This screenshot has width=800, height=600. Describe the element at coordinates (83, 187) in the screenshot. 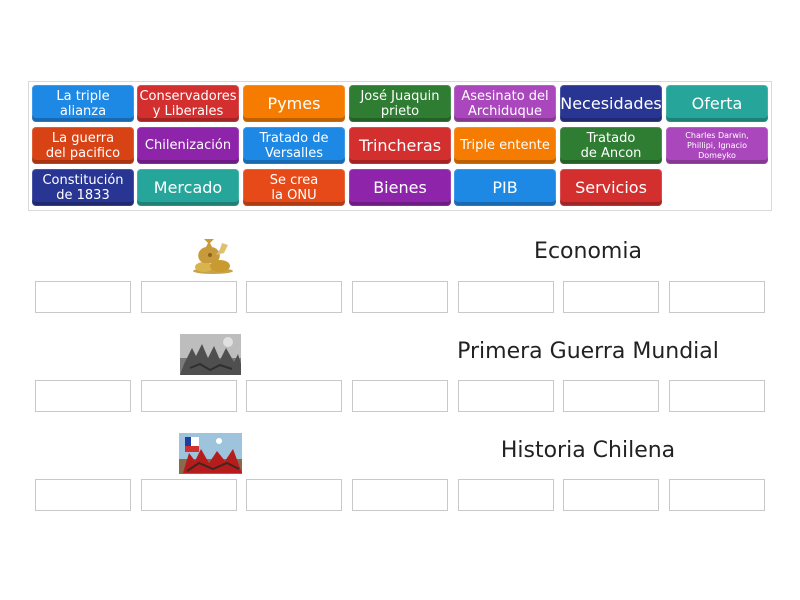

I see `tile: Constitución de 1833` at that location.